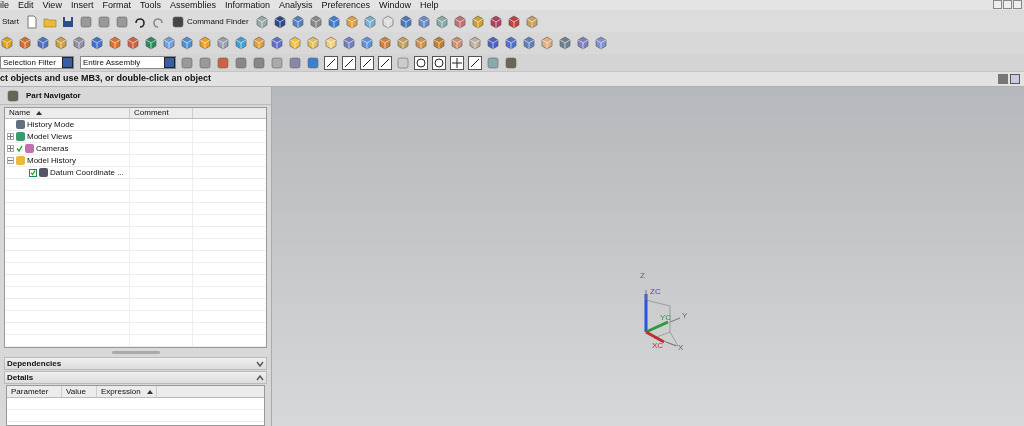 This screenshot has width=1024, height=426. What do you see at coordinates (685, 316) in the screenshot?
I see `axis-label: Y` at bounding box center [685, 316].